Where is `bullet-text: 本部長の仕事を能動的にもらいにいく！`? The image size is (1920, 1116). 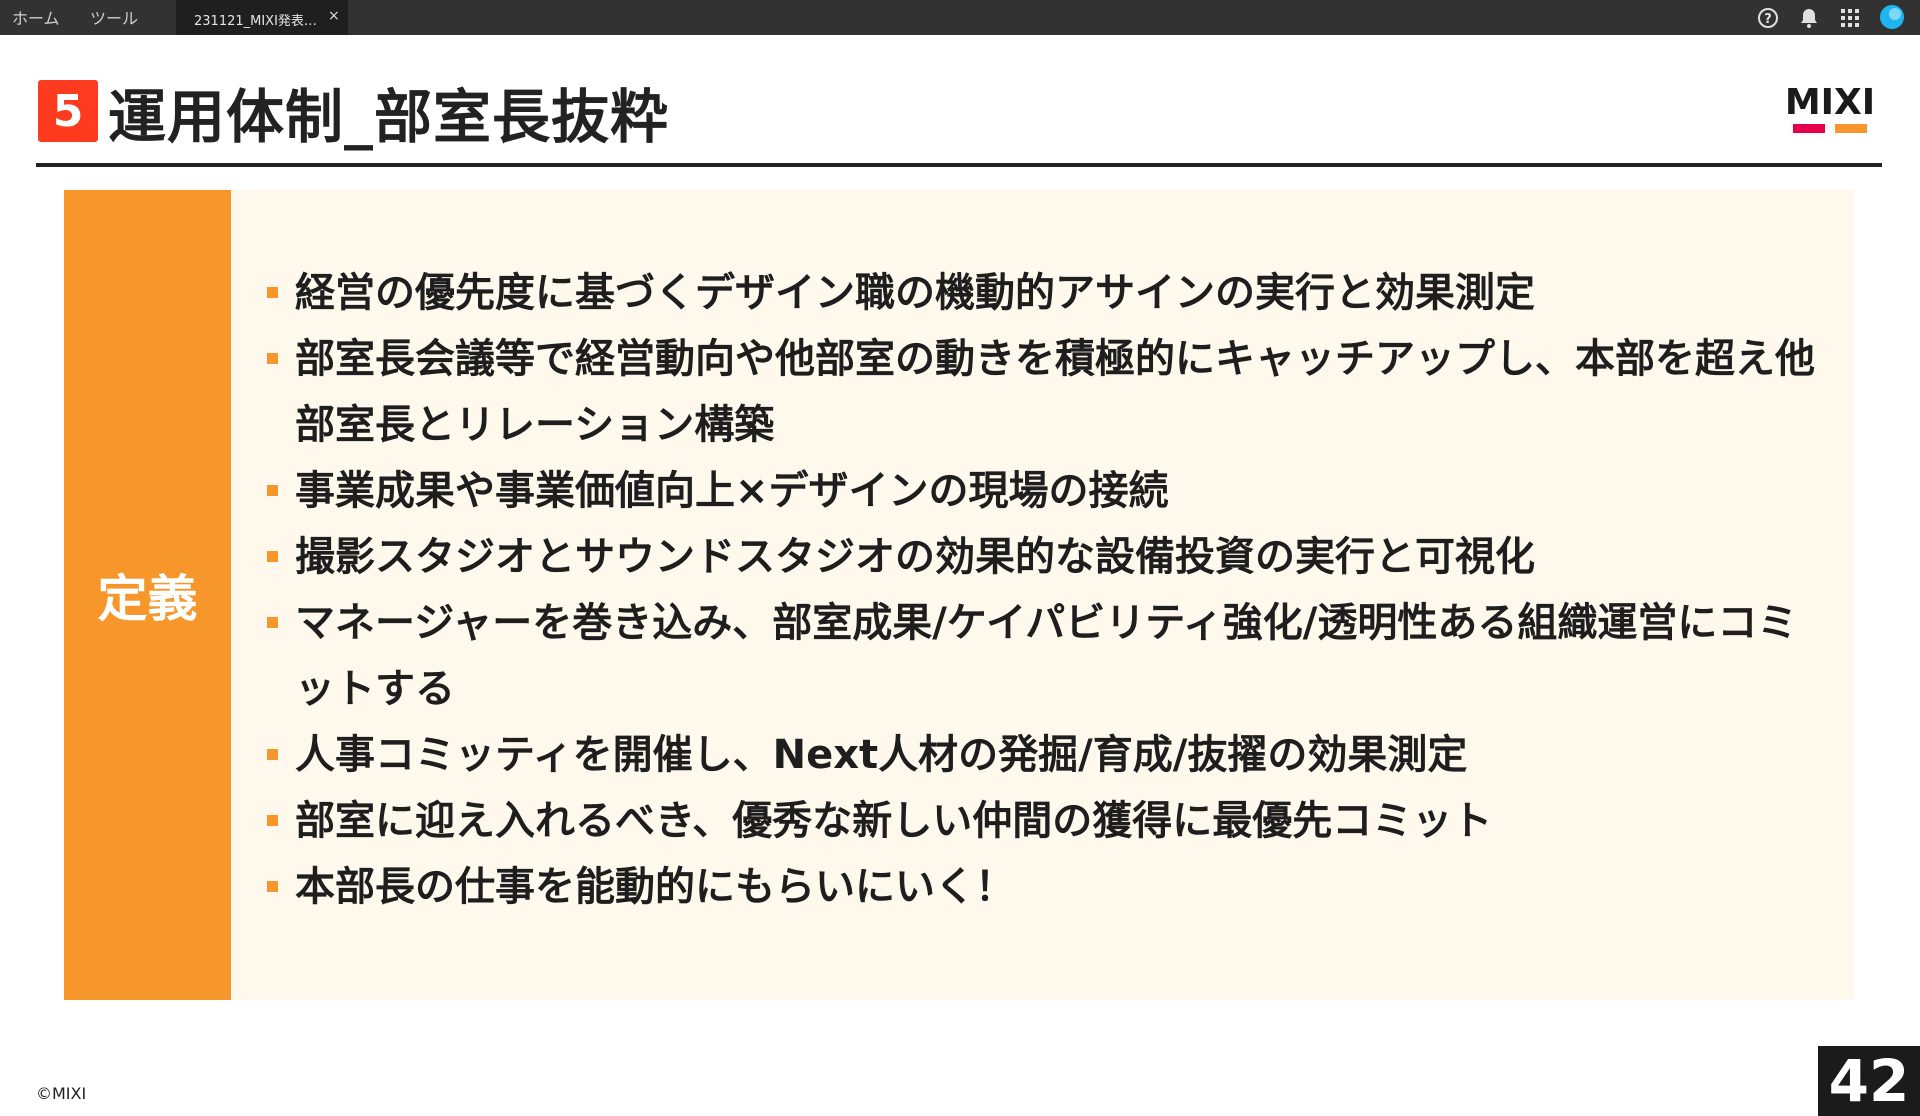
bullet-text: 本部長の仕事を能動的にもらいにいく！ is located at coordinates (655, 887).